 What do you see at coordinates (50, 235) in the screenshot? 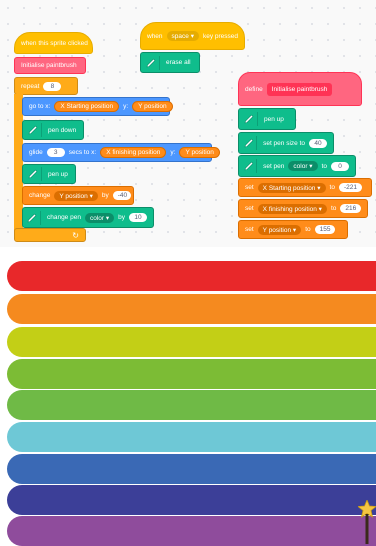
I see `repeat-block-bottom: ↻` at bounding box center [50, 235].